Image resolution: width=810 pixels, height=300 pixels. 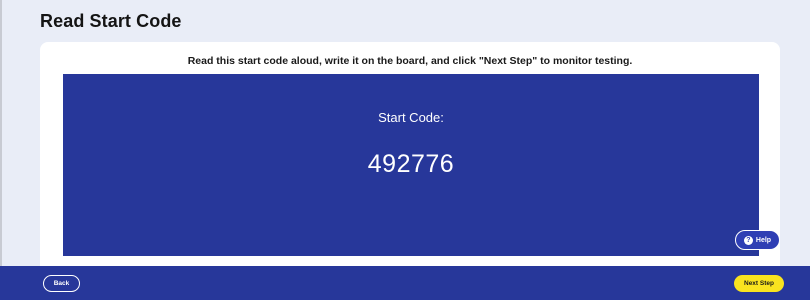 What do you see at coordinates (111, 21) in the screenshot?
I see `page-title: Read Start Code` at bounding box center [111, 21].